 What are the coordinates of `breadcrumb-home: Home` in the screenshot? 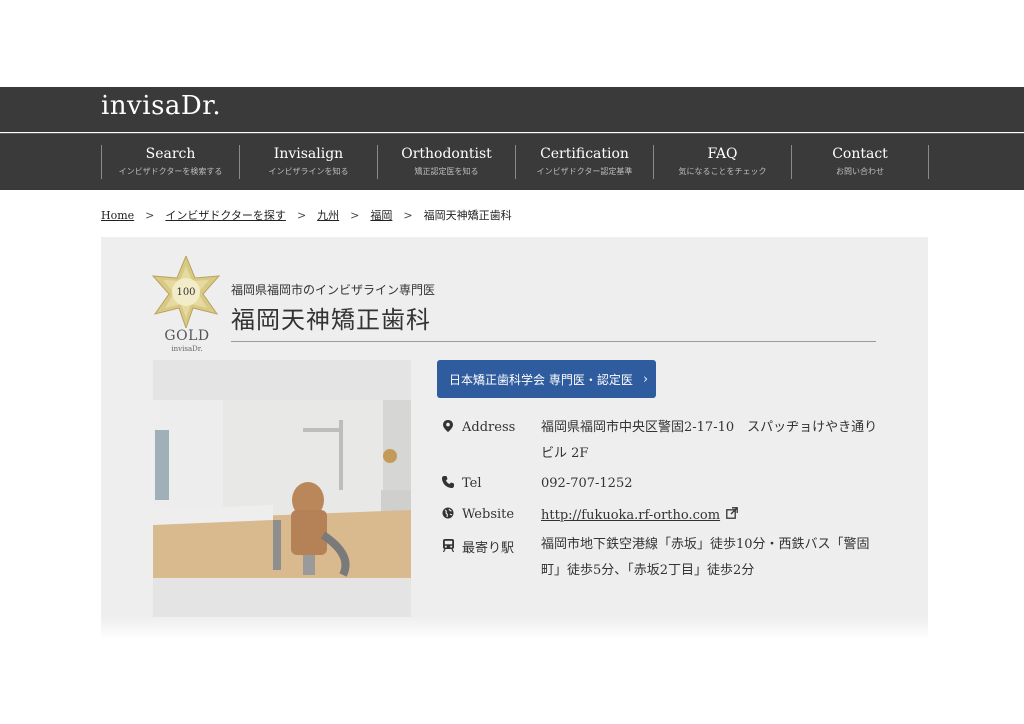 It's located at (117, 215).